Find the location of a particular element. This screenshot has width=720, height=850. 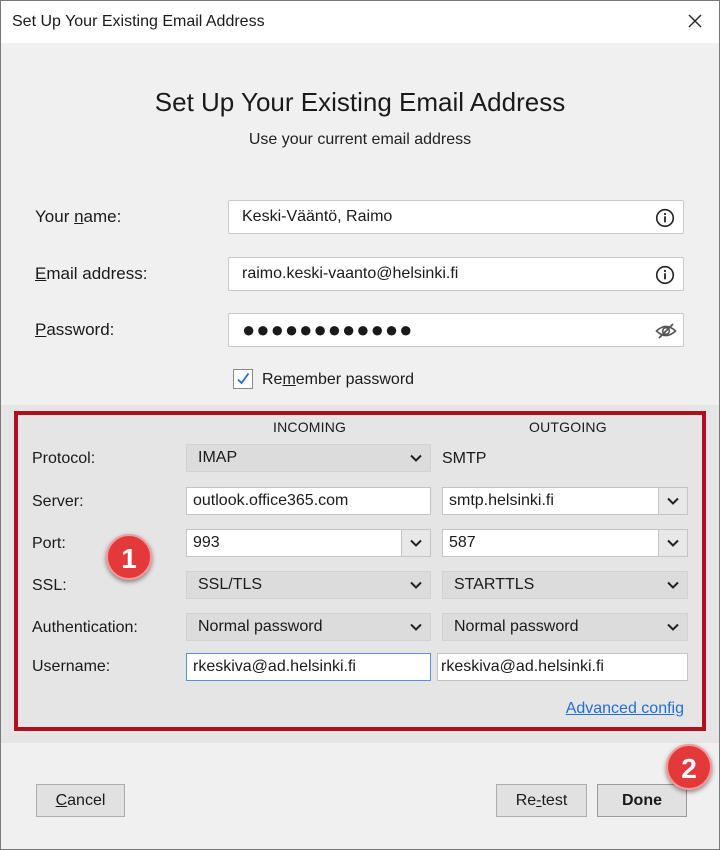

annotation-badge-1: 1 is located at coordinates (129, 557).